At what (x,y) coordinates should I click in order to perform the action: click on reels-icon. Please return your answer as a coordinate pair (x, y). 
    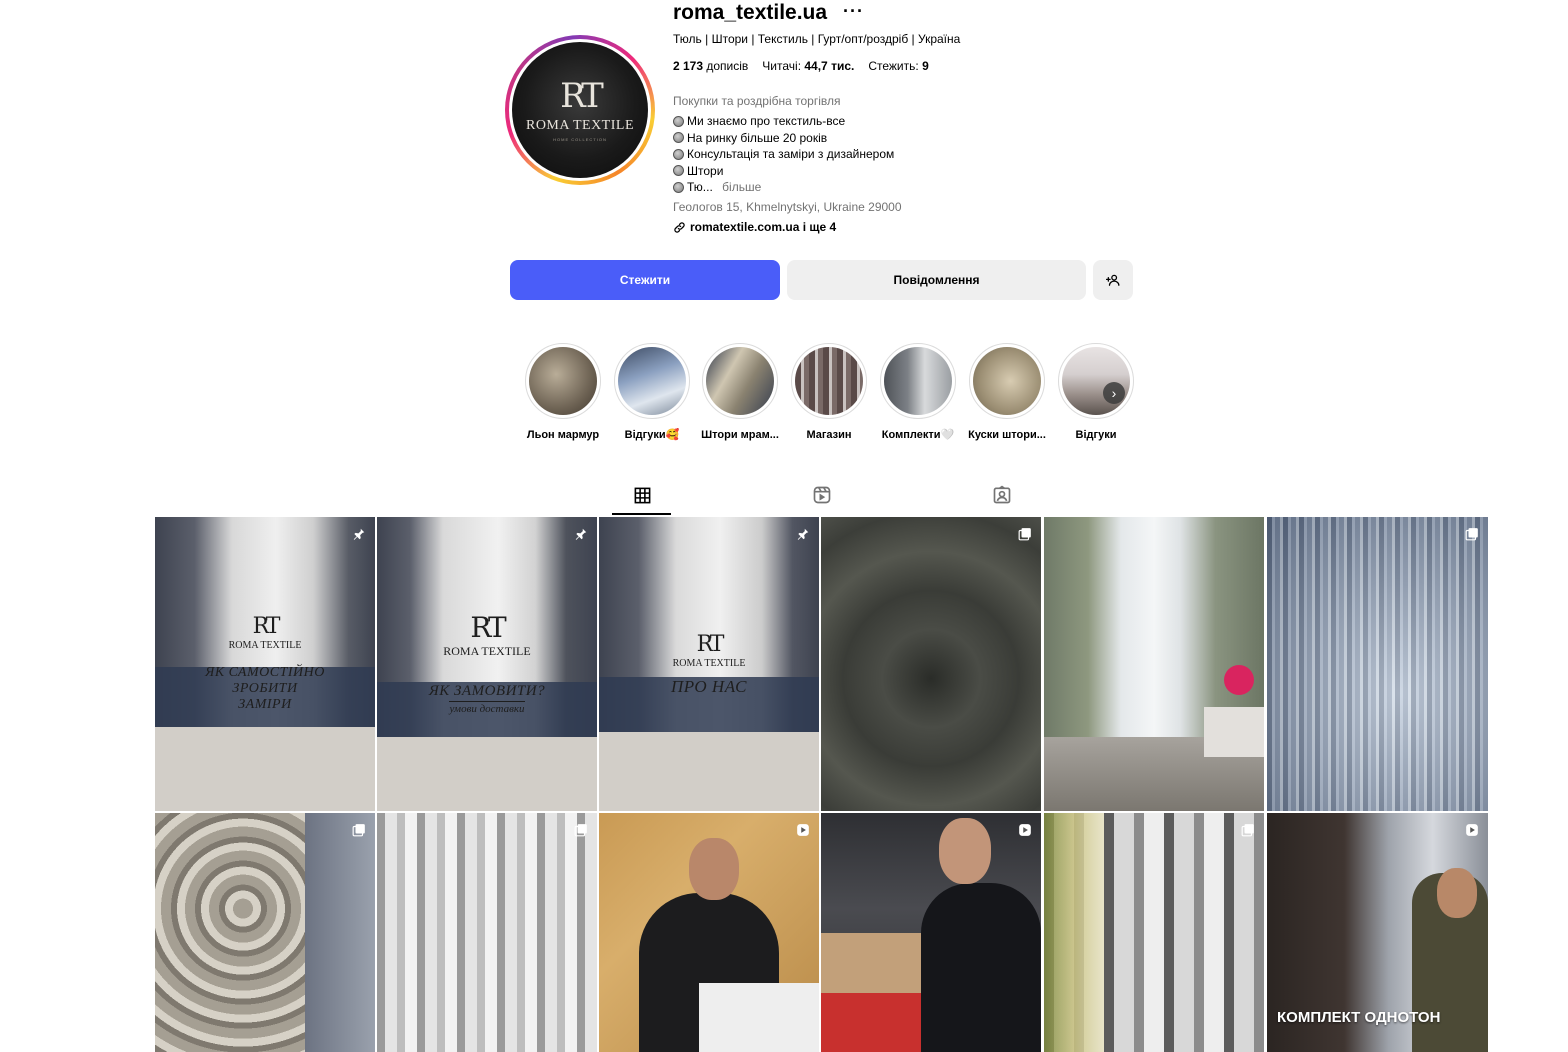
    Looking at the image, I should click on (822, 495).